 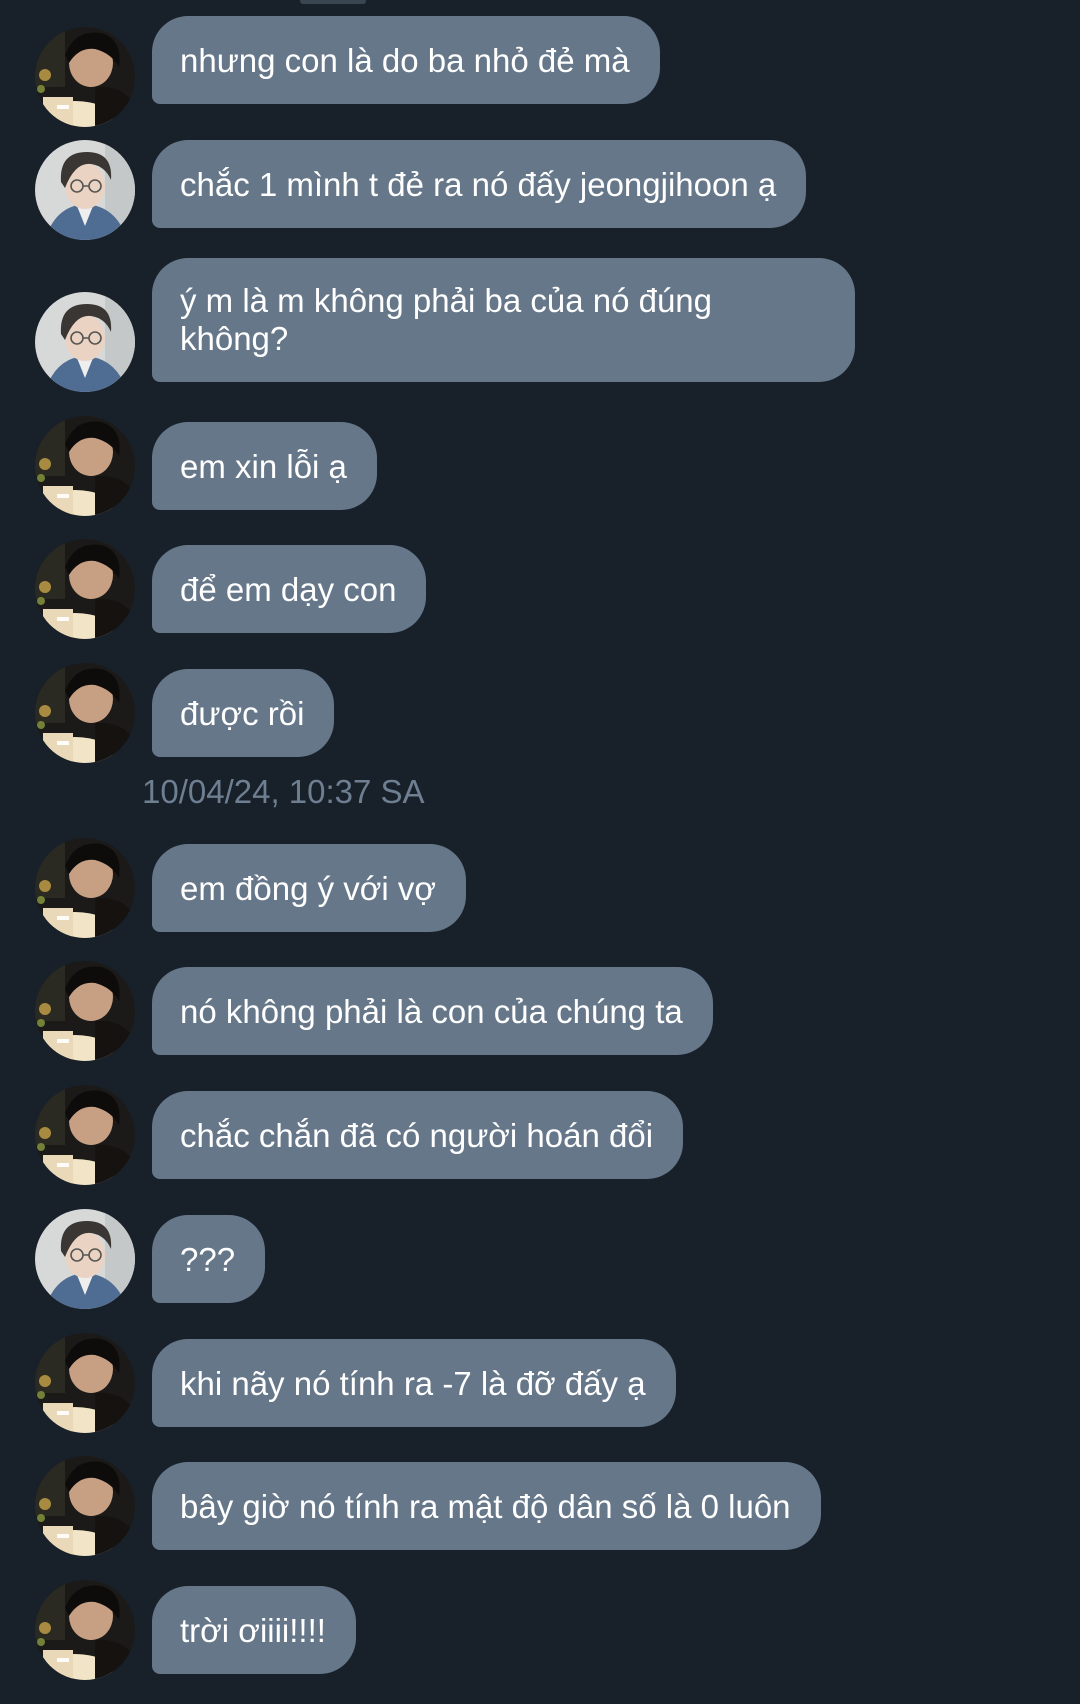 What do you see at coordinates (309, 888) in the screenshot?
I see `message-bubble: em đồng ý với vợ` at bounding box center [309, 888].